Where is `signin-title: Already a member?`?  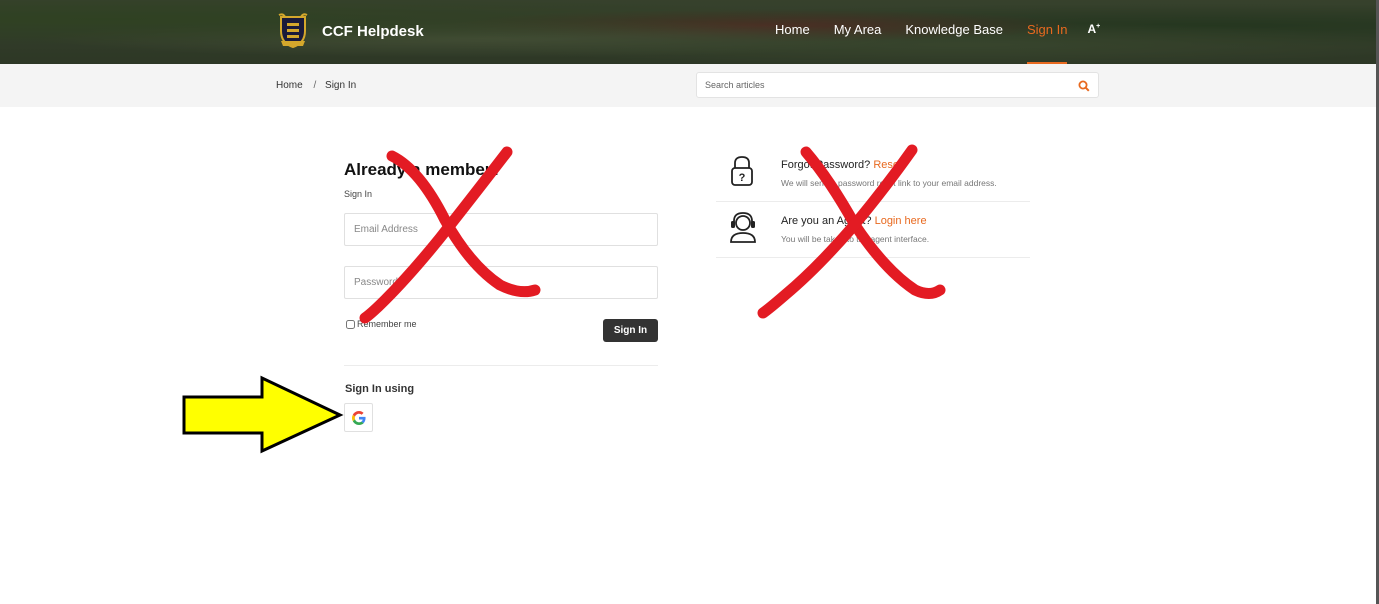
signin-title: Already a member? is located at coordinates (423, 169).